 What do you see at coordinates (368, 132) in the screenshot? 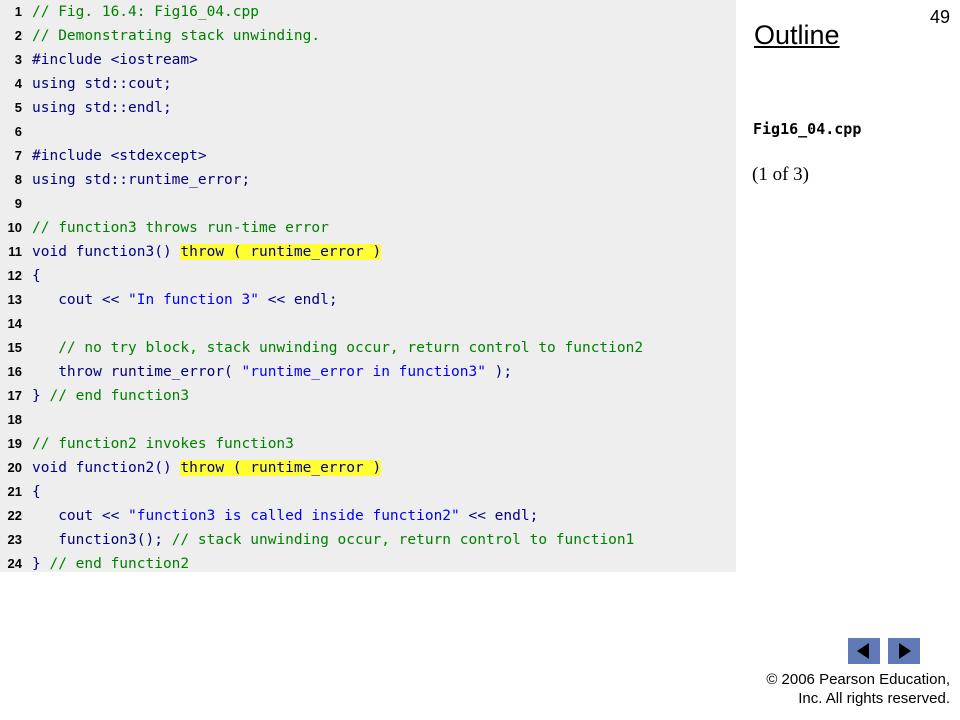
I see `code-line: 6` at bounding box center [368, 132].